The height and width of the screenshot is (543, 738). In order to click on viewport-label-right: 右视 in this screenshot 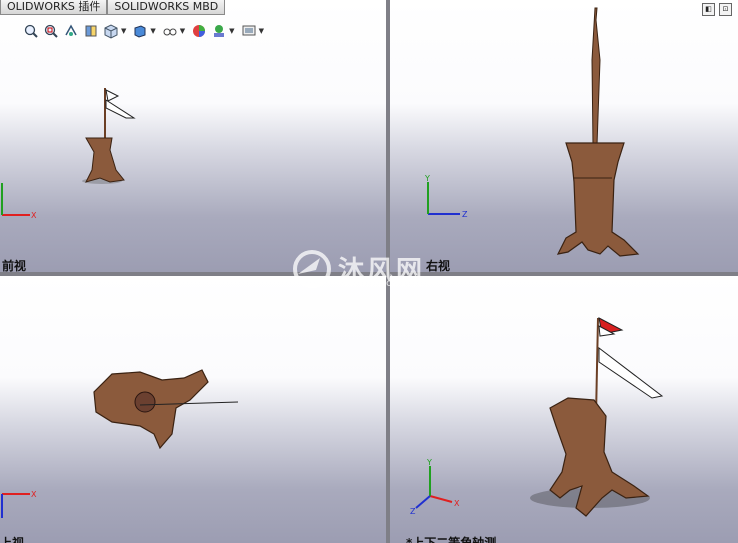, I will do `click(438, 265)`.